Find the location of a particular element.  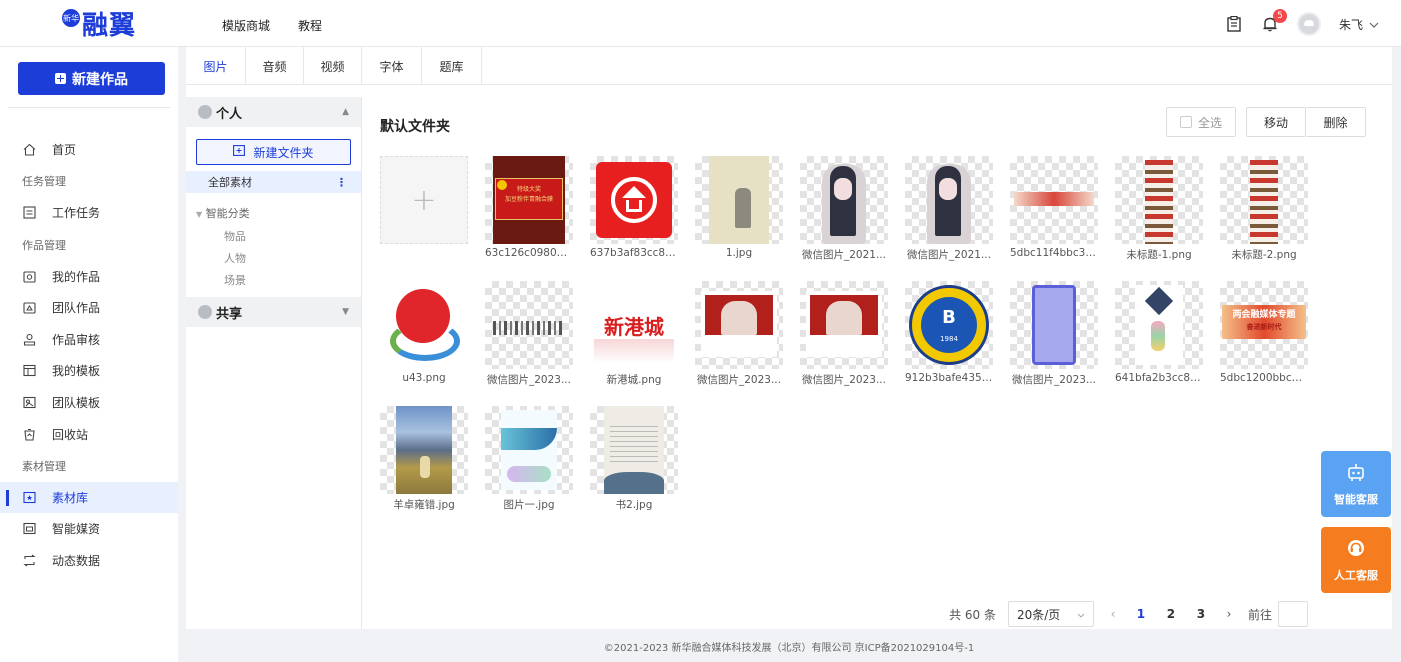

jump-input is located at coordinates (1293, 614).